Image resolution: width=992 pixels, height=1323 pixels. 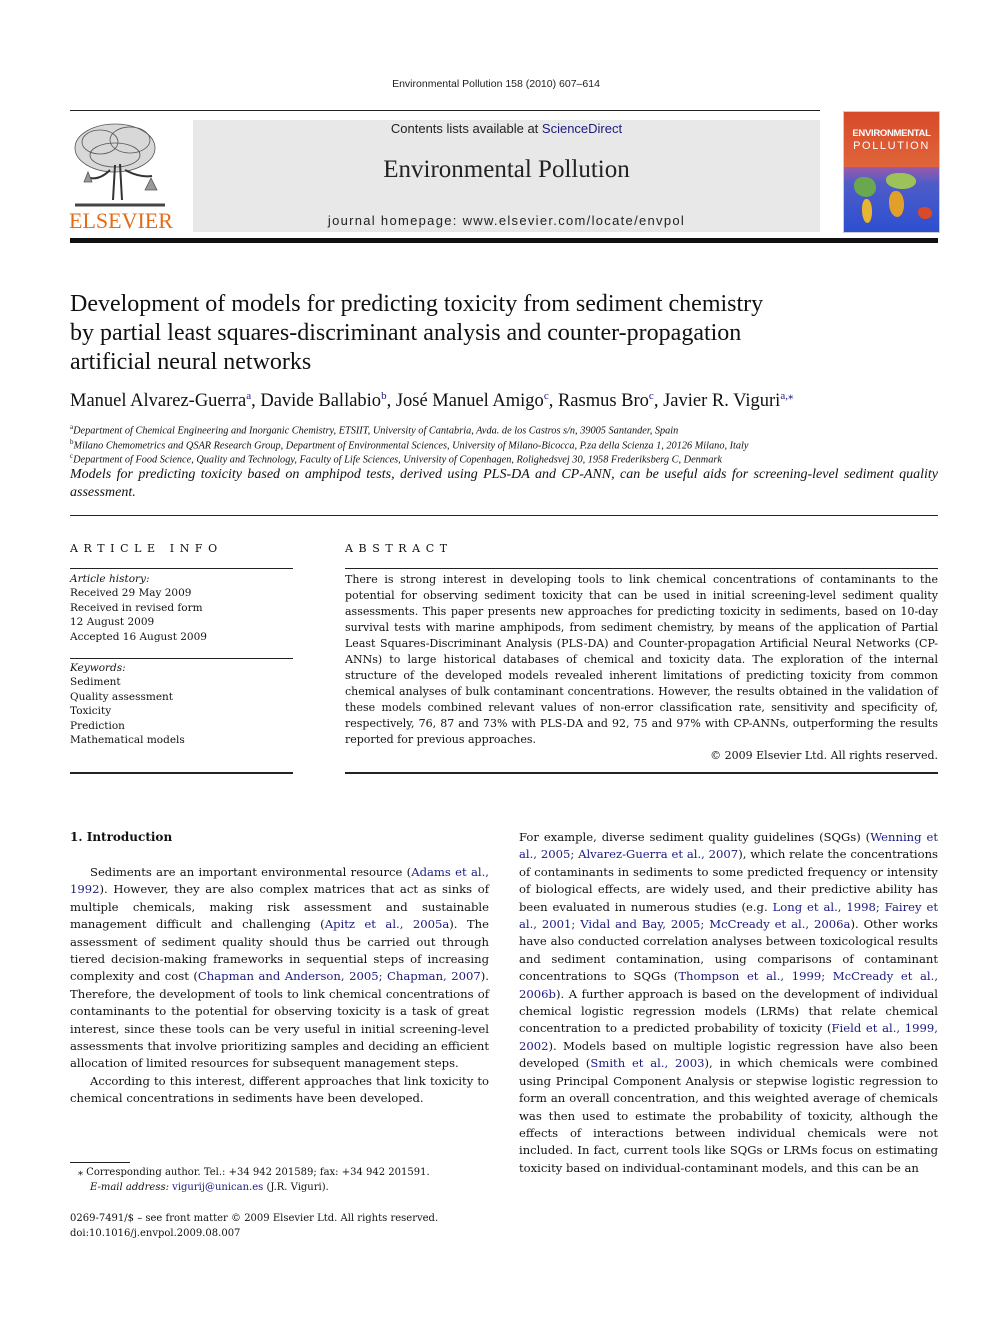 What do you see at coordinates (504, 240) in the screenshot?
I see `header-thick-rule` at bounding box center [504, 240].